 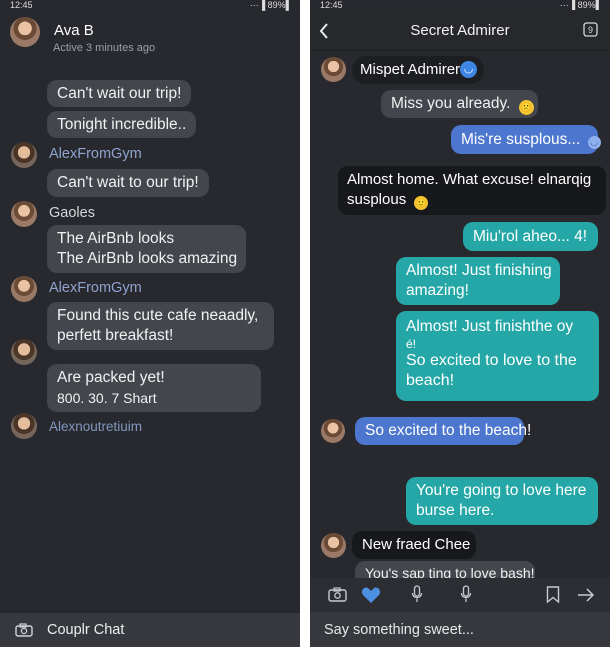 I want to click on contact-status: Active 3 minutes ago, so click(x=104, y=48).